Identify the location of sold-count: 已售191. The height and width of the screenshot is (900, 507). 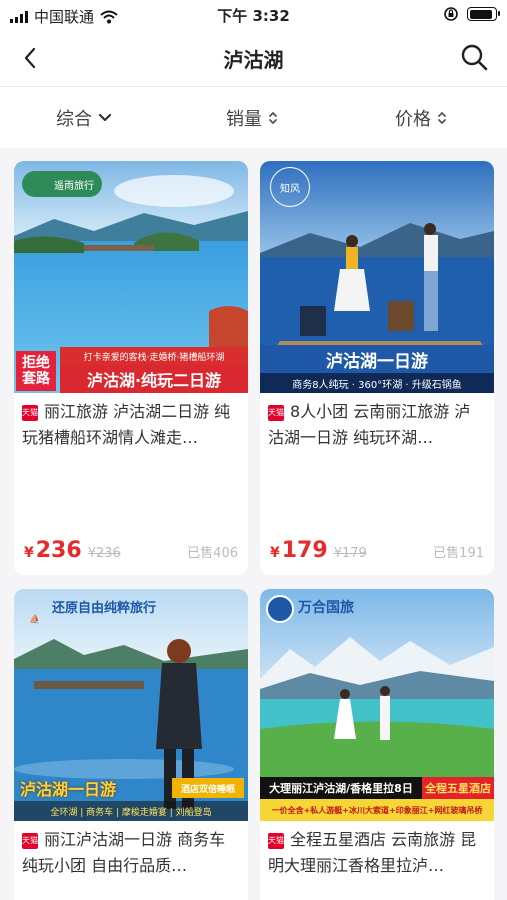
(458, 553).